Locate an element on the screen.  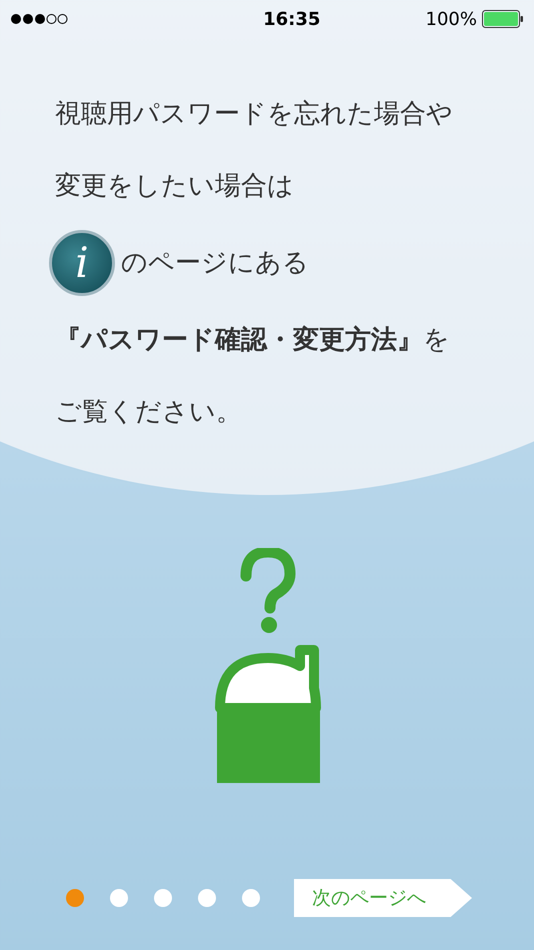
next-page-button: 次のページへ is located at coordinates (383, 898).